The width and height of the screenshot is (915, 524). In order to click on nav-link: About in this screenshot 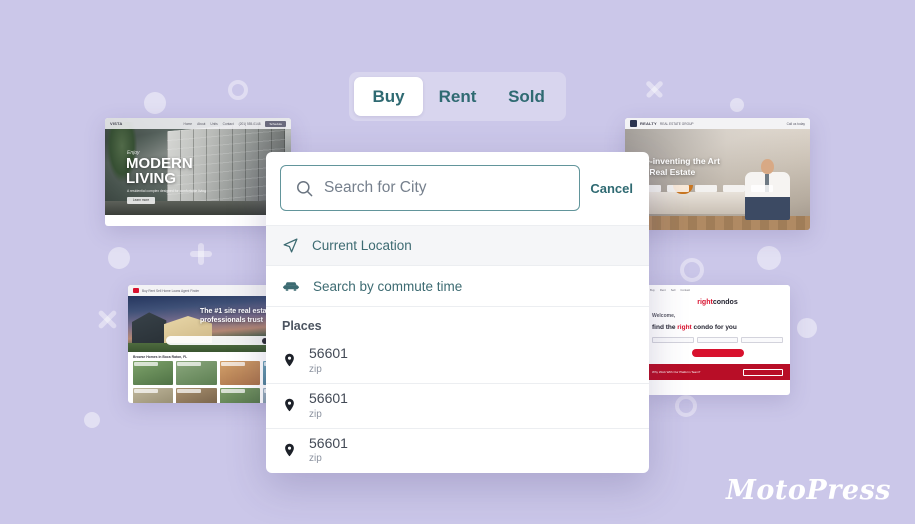, I will do `click(201, 123)`.